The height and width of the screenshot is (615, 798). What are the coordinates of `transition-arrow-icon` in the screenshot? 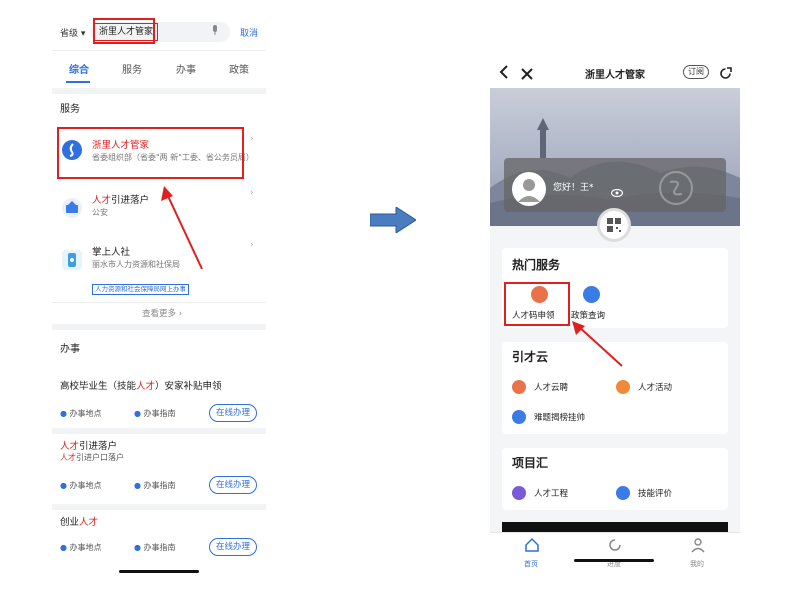 It's located at (393, 220).